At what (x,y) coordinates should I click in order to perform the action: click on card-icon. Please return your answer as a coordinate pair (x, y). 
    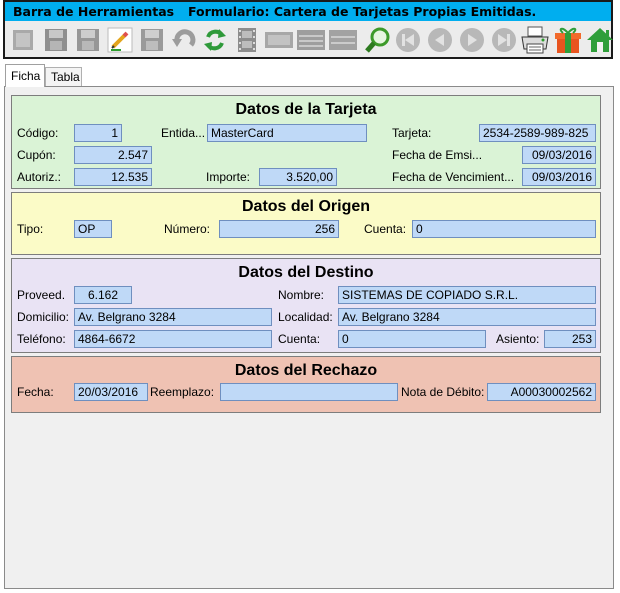
    Looking at the image, I should click on (278, 39).